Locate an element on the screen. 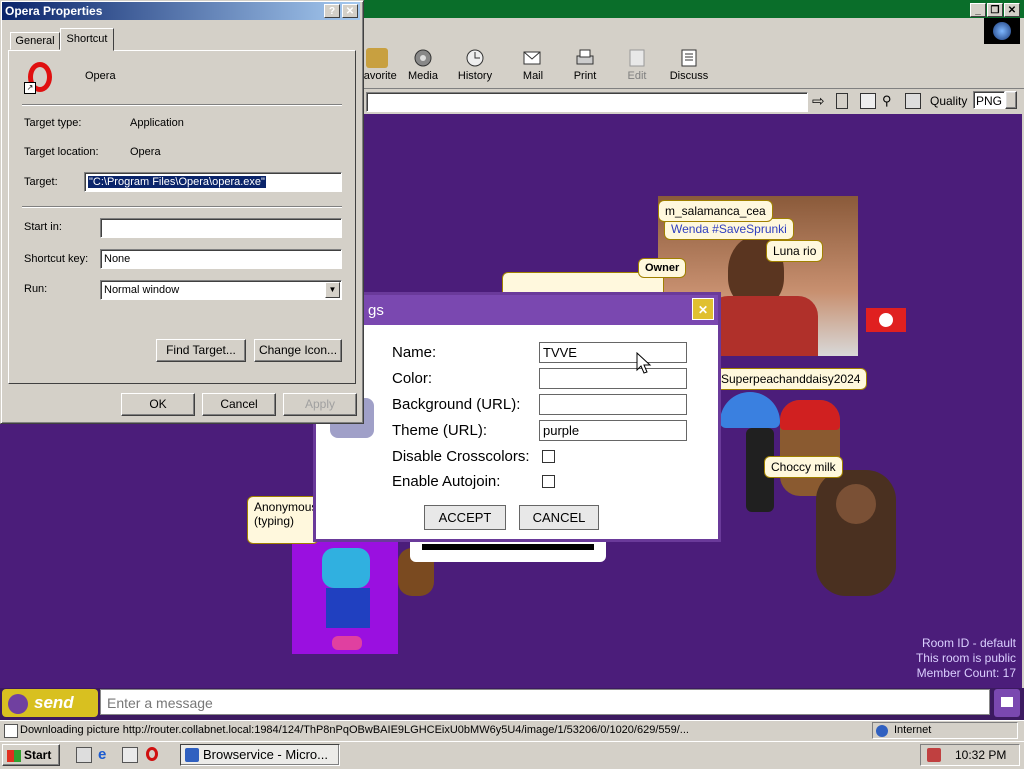 This screenshot has width=1024, height=769. ie-task-icon is located at coordinates (192, 755).